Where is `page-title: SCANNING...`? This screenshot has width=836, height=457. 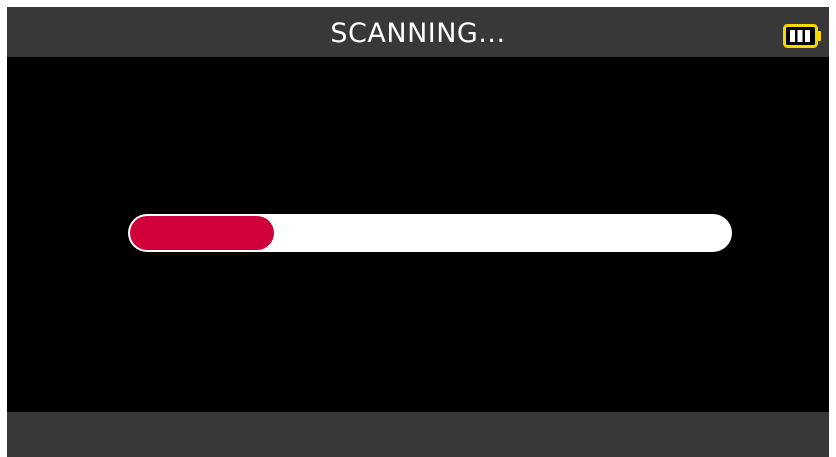 page-title: SCANNING... is located at coordinates (418, 33).